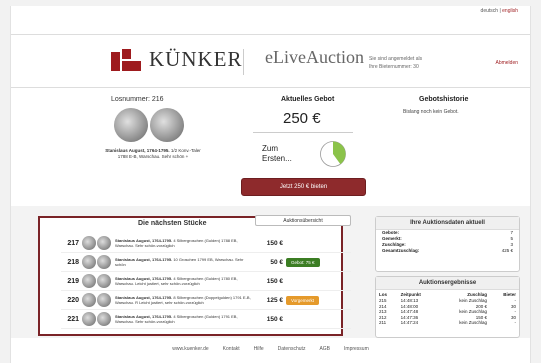 This screenshot has width=541, height=363. Describe the element at coordinates (396, 59) in the screenshot. I see `login-line-1: Sie sind angemeldet als` at that location.